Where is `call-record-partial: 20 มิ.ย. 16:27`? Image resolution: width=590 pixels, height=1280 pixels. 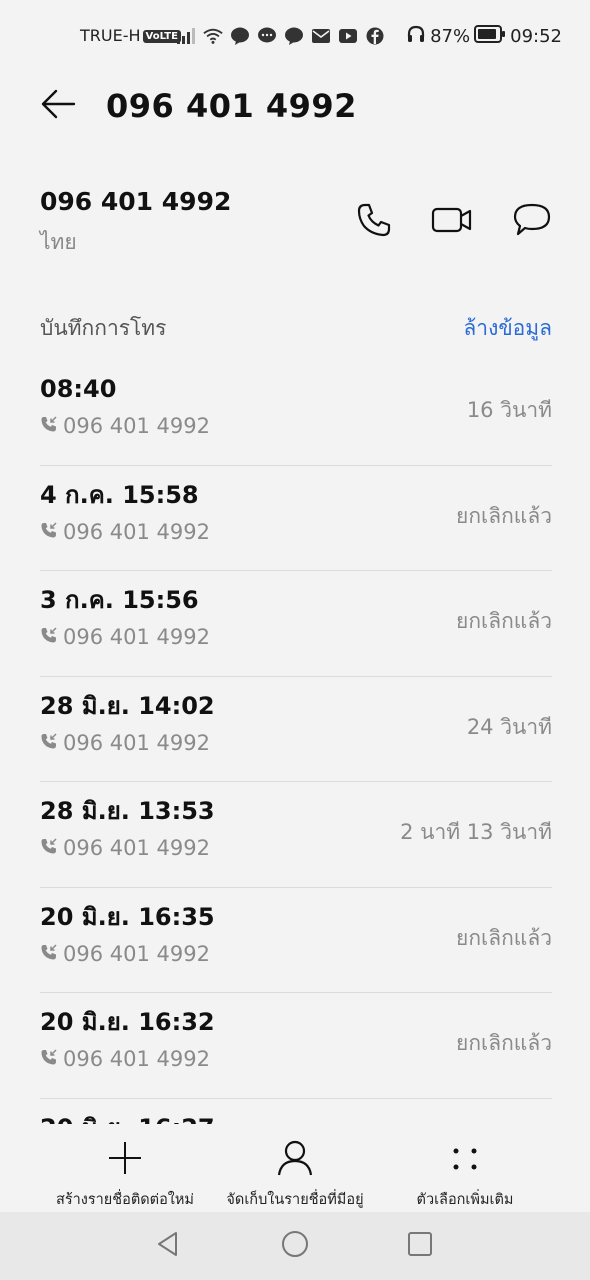
call-record-partial: 20 มิ.ย. 16:27 is located at coordinates (296, 1112).